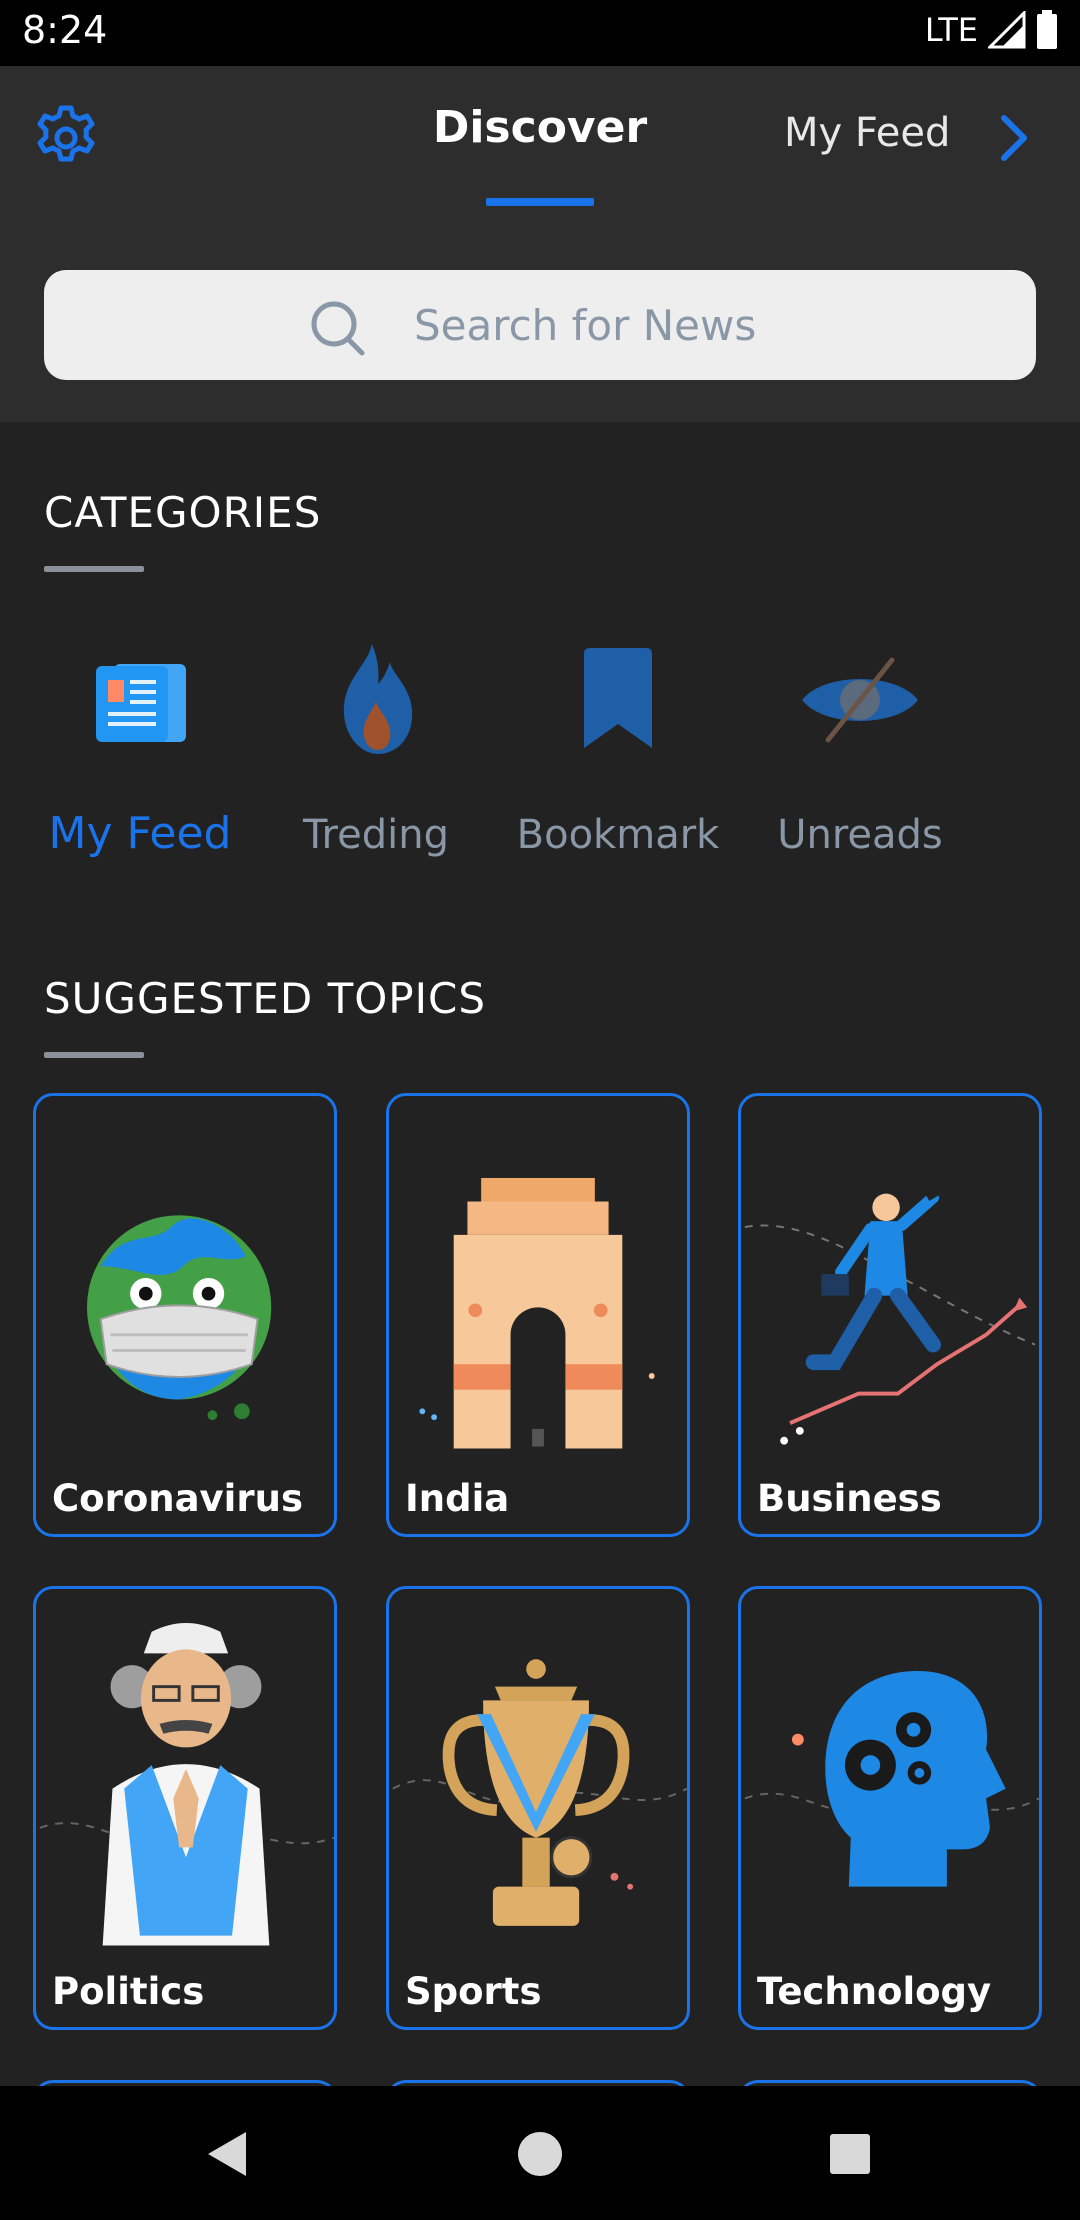  What do you see at coordinates (128, 1991) in the screenshot?
I see `topic-label: Politics` at bounding box center [128, 1991].